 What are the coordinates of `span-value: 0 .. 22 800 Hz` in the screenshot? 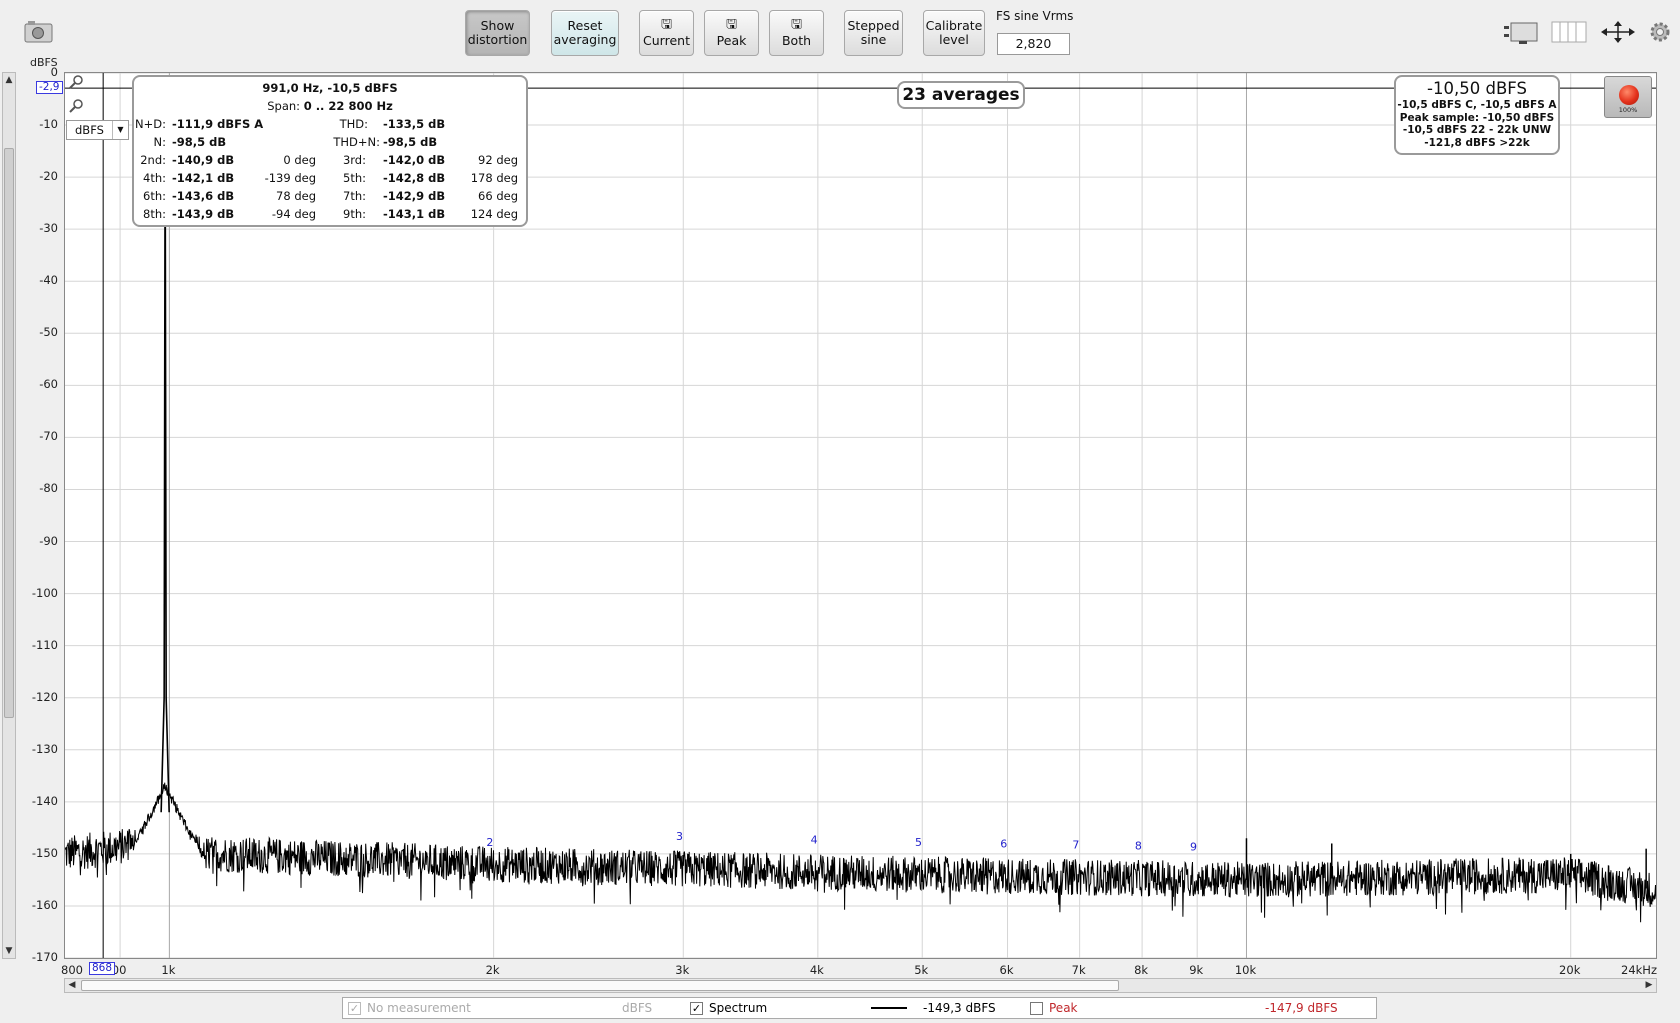 It's located at (348, 106).